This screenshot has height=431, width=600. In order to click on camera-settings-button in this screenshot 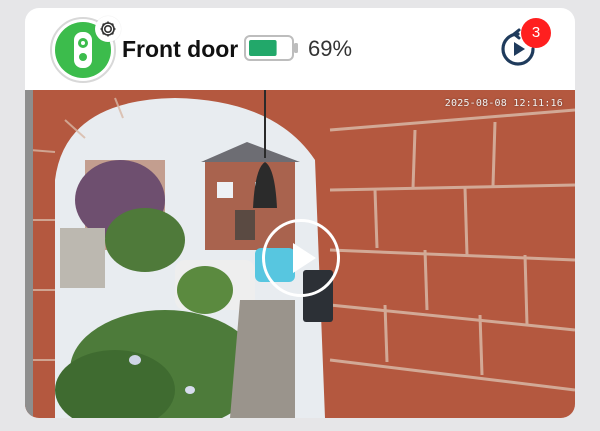, I will do `click(108, 29)`.